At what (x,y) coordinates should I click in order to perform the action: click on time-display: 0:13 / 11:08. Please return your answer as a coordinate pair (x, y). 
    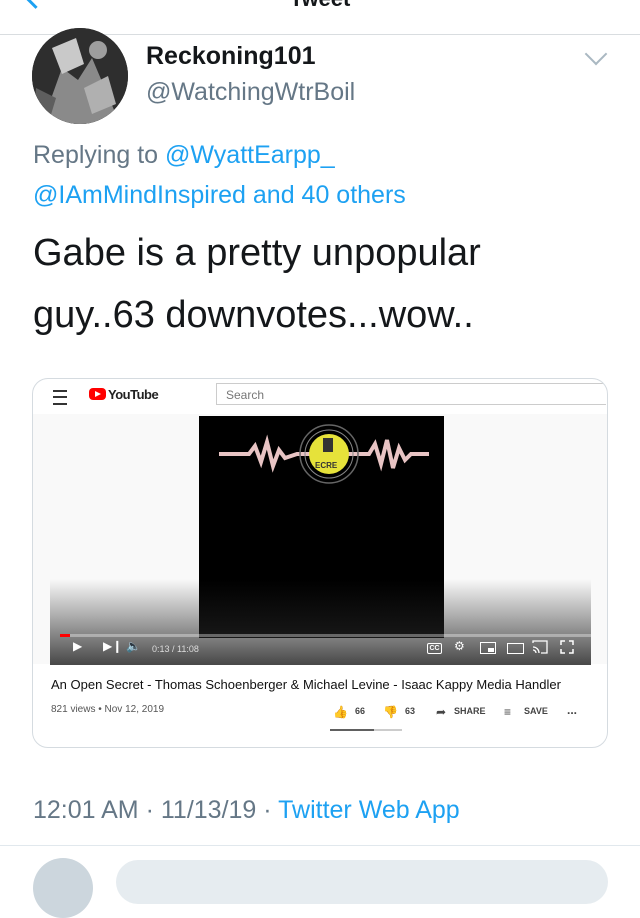
    Looking at the image, I should click on (175, 649).